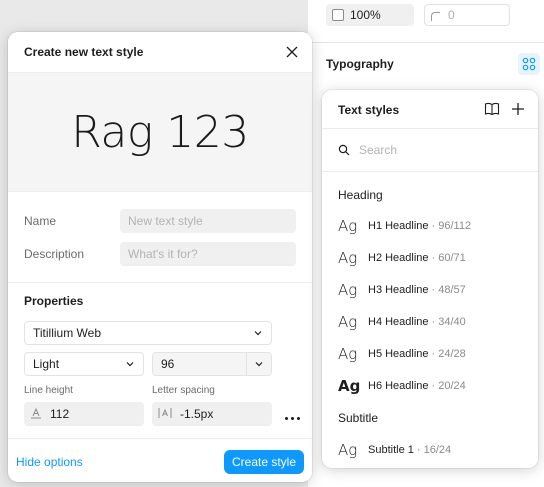 The width and height of the screenshot is (544, 487). I want to click on group-label-subtitle: Subtitle, so click(358, 418).